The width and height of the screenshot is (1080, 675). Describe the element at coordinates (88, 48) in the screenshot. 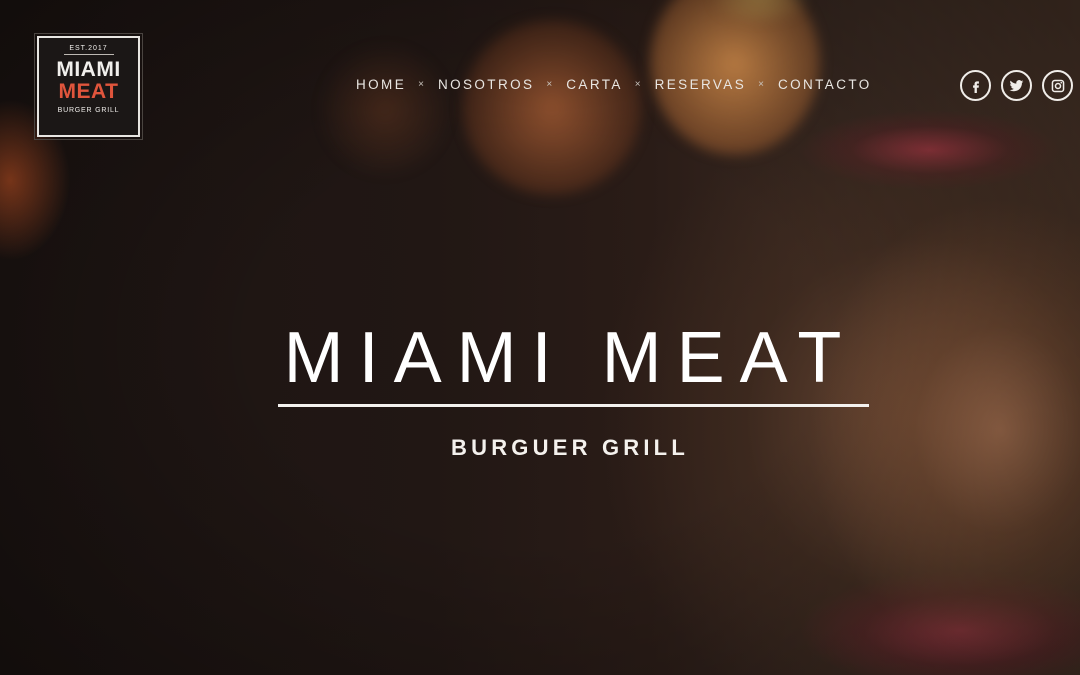

I see `logo-established: EST.2017` at that location.